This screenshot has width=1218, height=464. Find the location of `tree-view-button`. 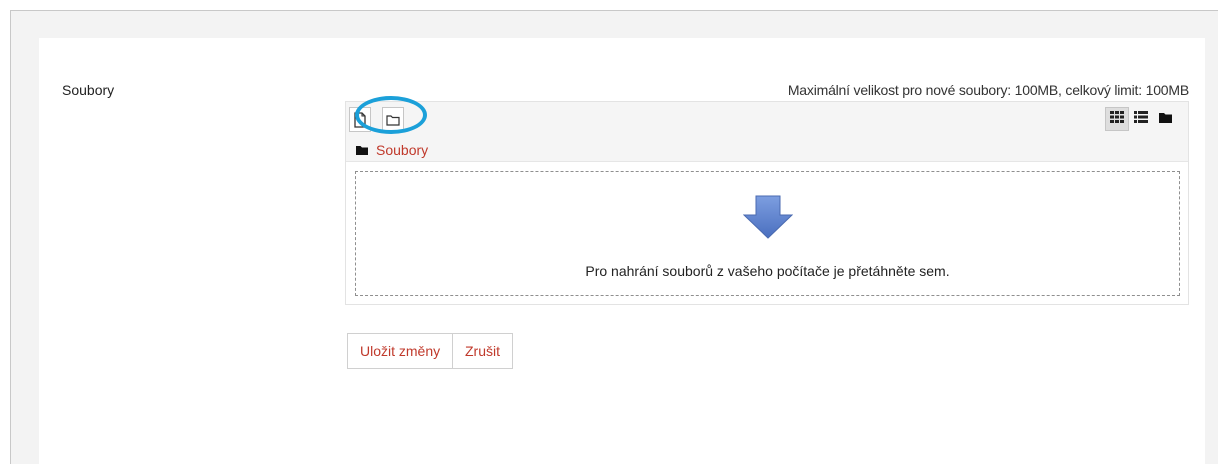

tree-view-button is located at coordinates (1165, 119).